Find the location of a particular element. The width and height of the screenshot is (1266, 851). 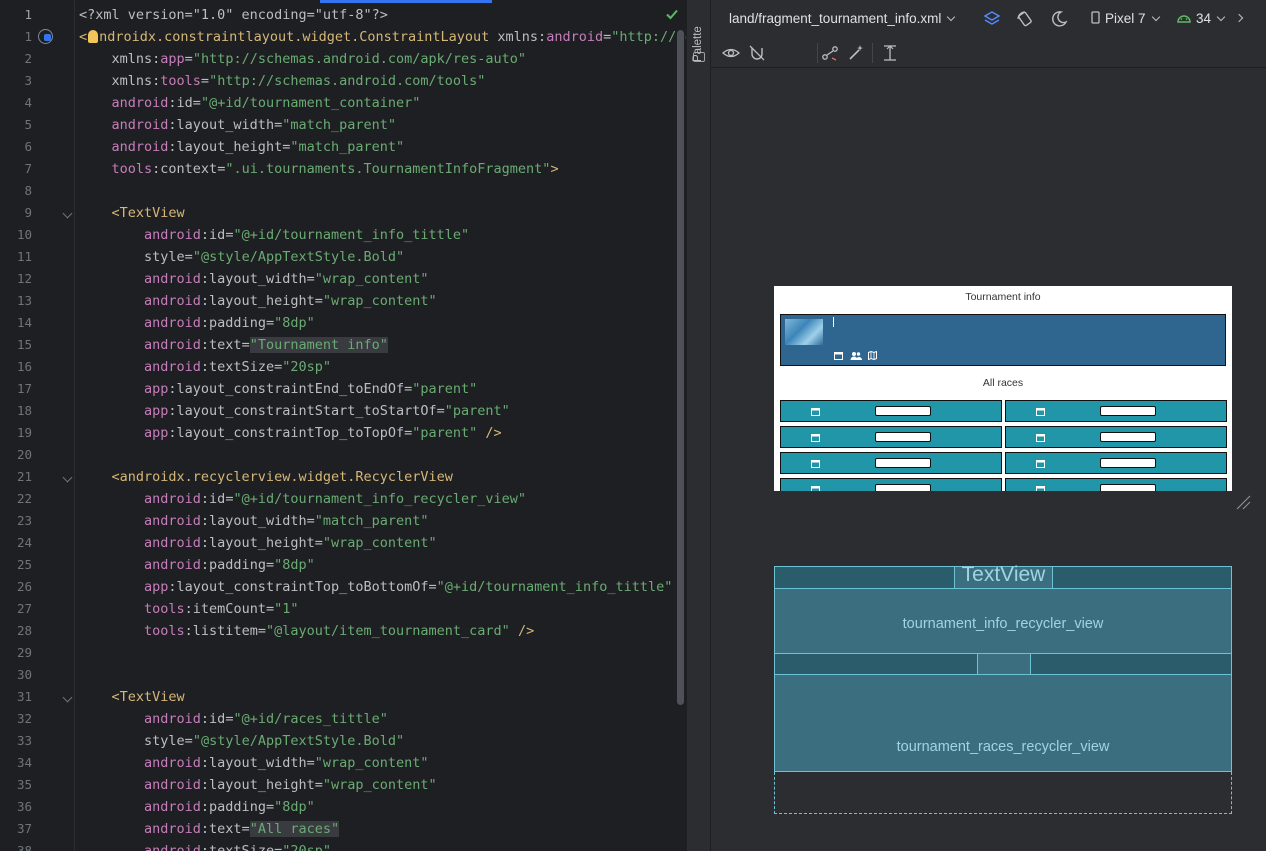

code-line: 34 android:layout_width="wrap_content" is located at coordinates (343, 763).